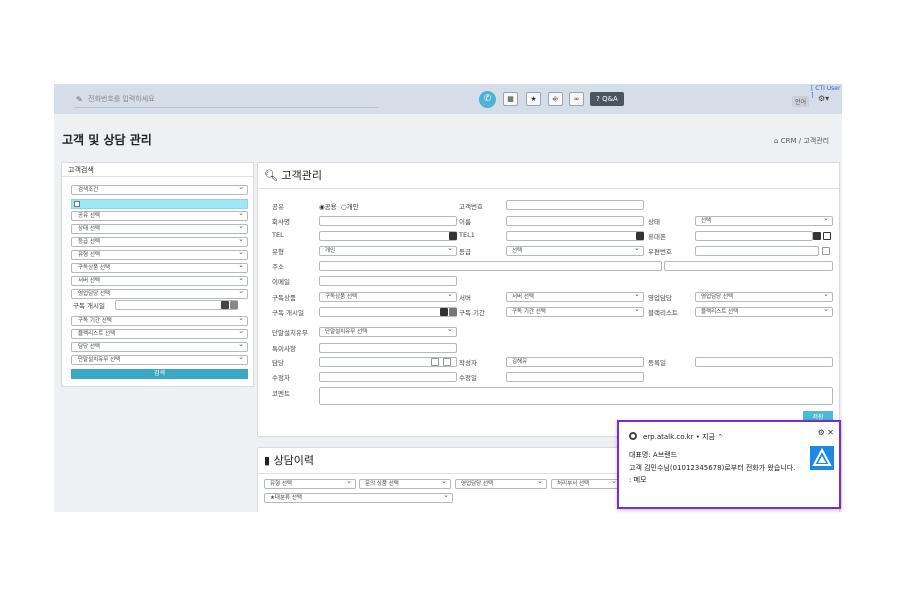  Describe the element at coordinates (89, 306) in the screenshot. I see `subscribe-start-label: 구독 개시일` at that location.